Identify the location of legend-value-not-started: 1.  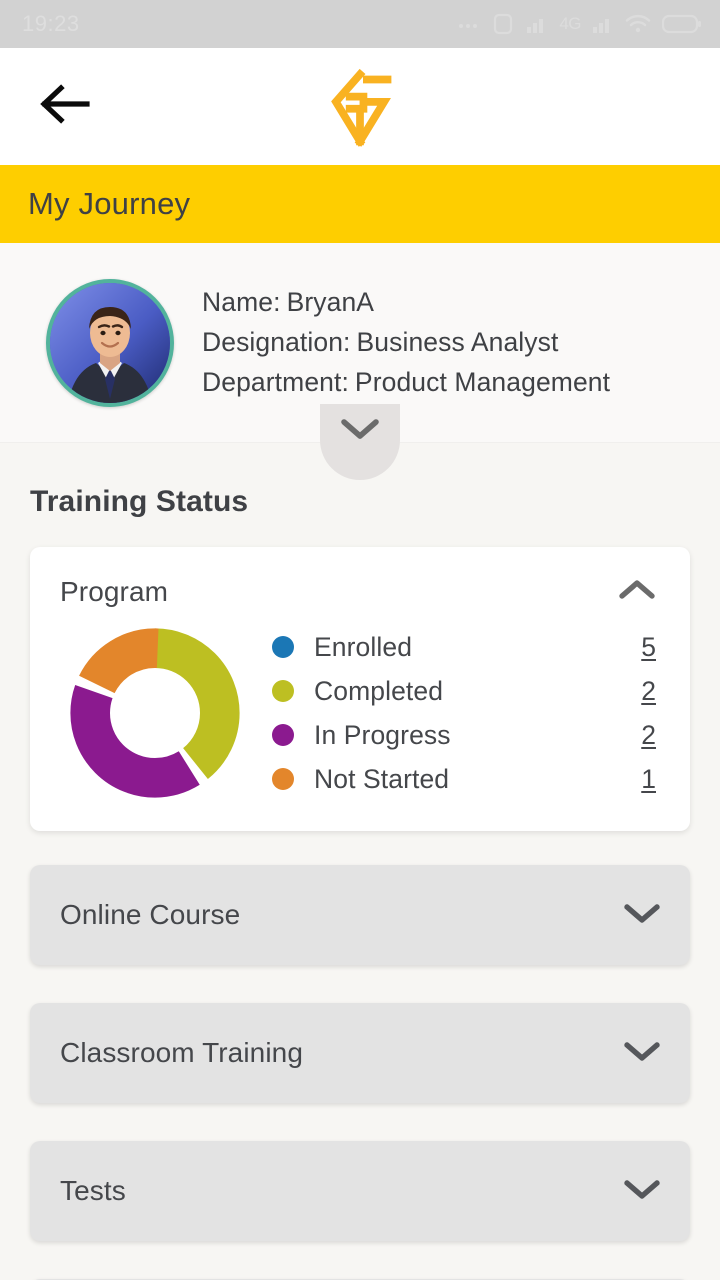
(646, 779).